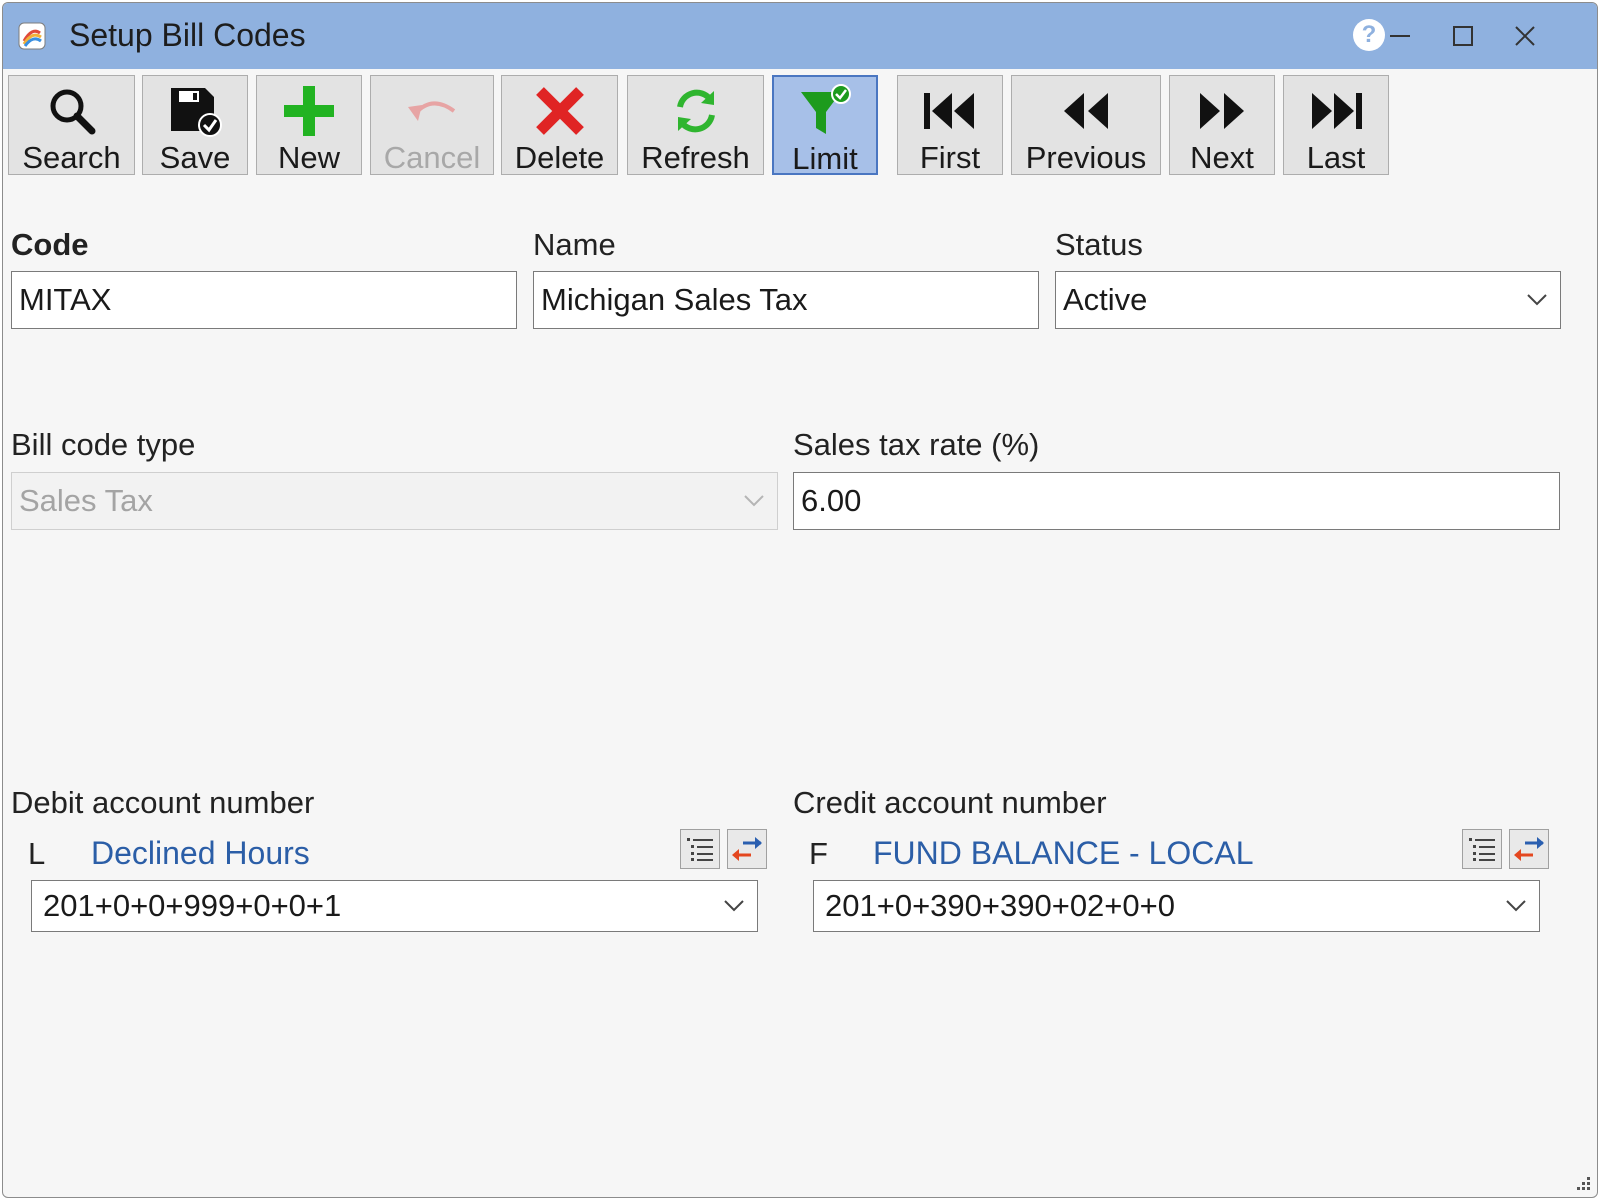  Describe the element at coordinates (825, 158) in the screenshot. I see `limit-button-label: Limit` at that location.